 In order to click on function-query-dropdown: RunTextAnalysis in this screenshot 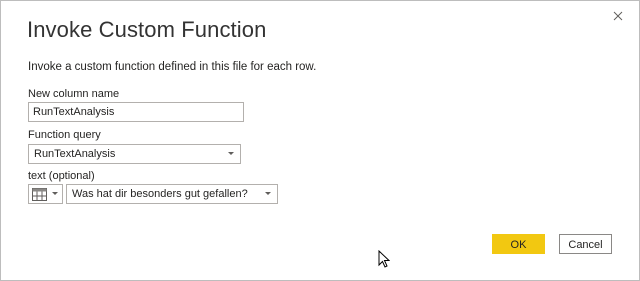, I will do `click(134, 154)`.